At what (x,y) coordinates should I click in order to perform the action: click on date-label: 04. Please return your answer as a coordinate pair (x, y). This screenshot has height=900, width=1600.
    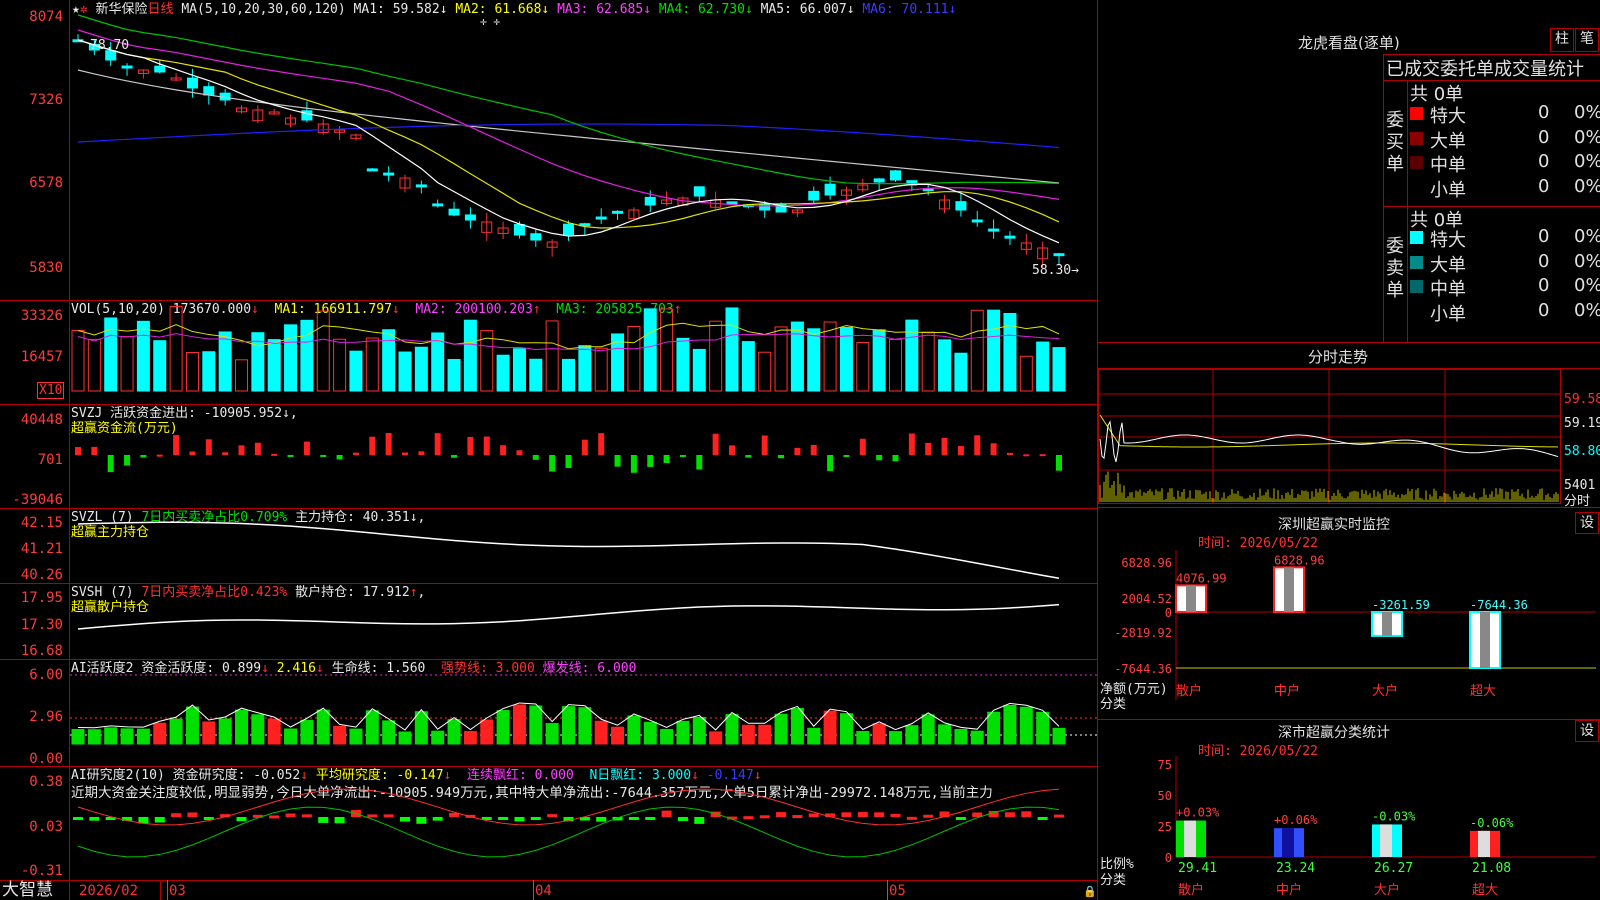
    Looking at the image, I should click on (543, 891).